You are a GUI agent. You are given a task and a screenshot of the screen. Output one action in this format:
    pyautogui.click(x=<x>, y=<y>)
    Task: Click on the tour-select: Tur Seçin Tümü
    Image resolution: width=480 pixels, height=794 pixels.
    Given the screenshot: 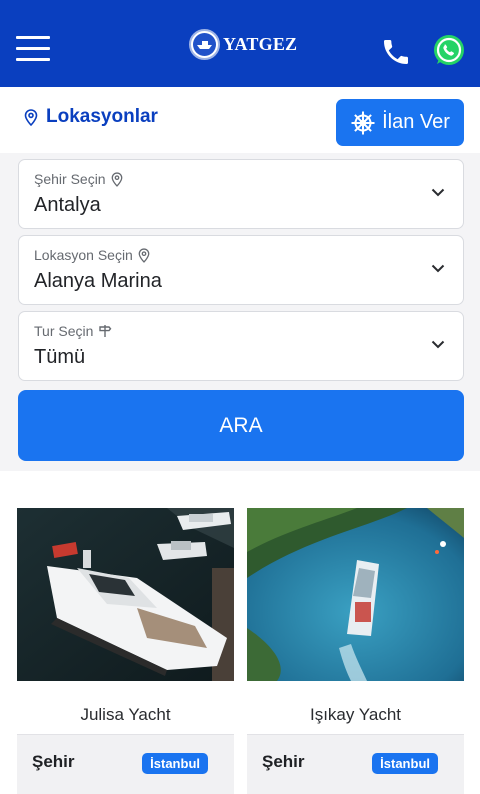 What is the action you would take?
    pyautogui.click(x=241, y=346)
    